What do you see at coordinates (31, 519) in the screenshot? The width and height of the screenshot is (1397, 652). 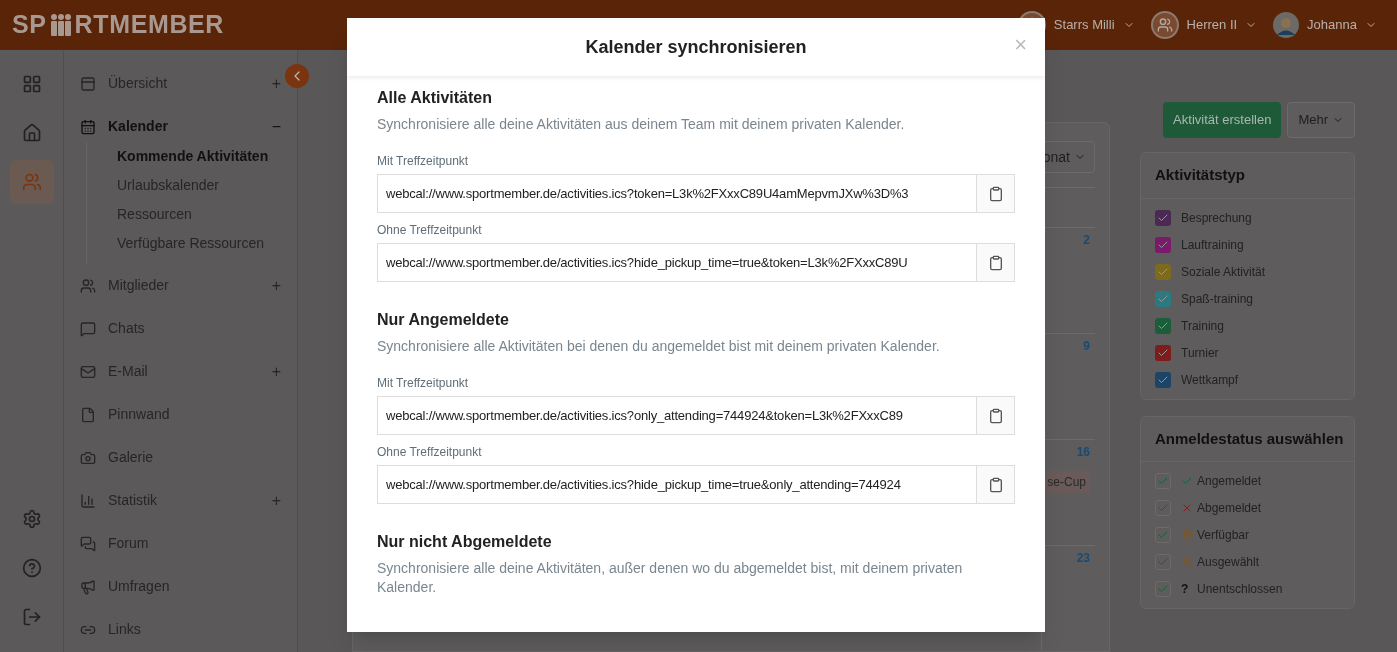 I see `settings-icon` at bounding box center [31, 519].